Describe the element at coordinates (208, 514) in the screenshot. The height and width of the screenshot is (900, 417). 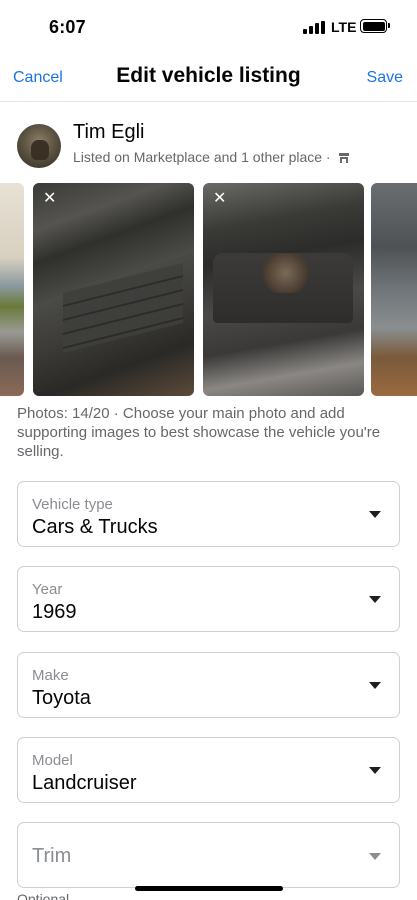
I see `vehicle-type-select: Vehicle type Cars & Trucks` at that location.